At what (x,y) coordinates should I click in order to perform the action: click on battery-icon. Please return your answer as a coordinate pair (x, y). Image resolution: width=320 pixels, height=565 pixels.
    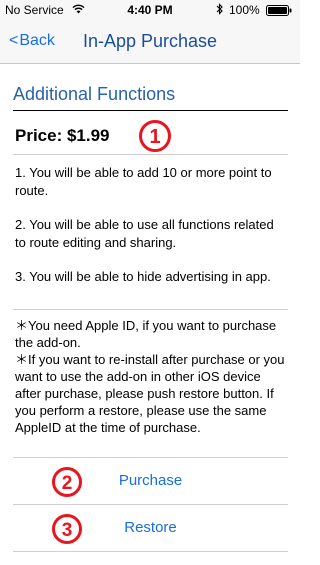
    Looking at the image, I should click on (279, 10).